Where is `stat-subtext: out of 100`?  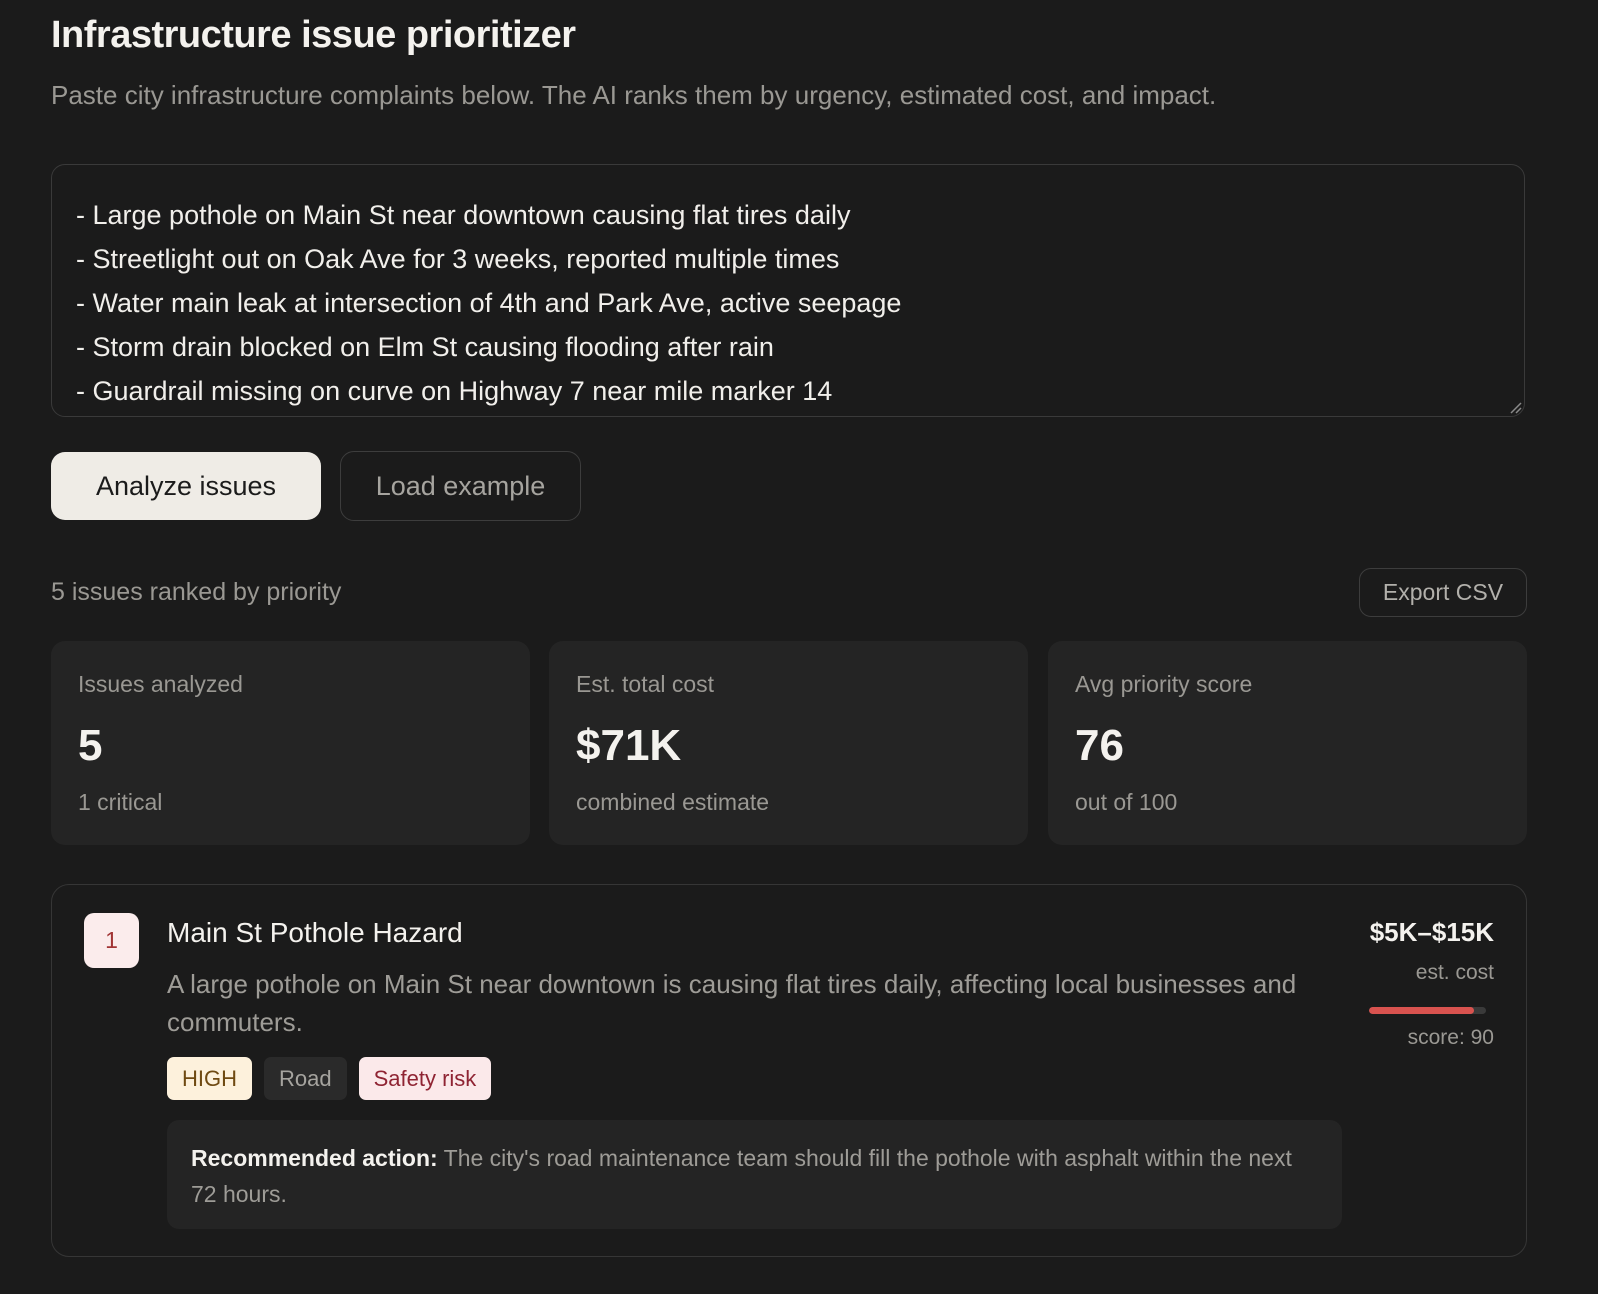 stat-subtext: out of 100 is located at coordinates (1126, 802).